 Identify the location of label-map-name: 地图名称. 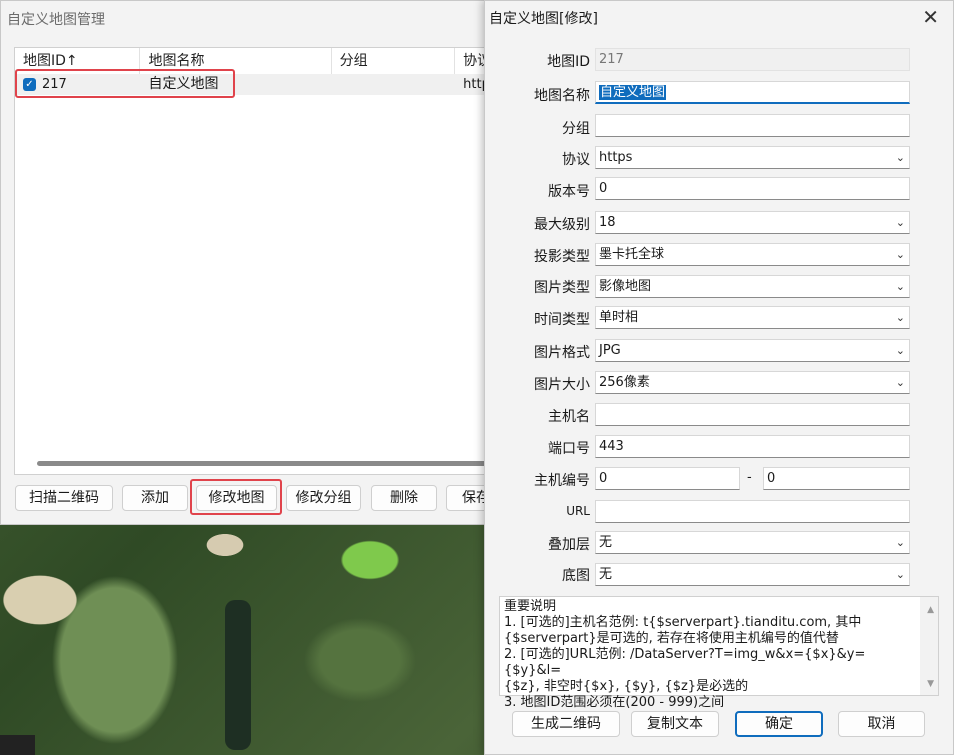
(562, 96).